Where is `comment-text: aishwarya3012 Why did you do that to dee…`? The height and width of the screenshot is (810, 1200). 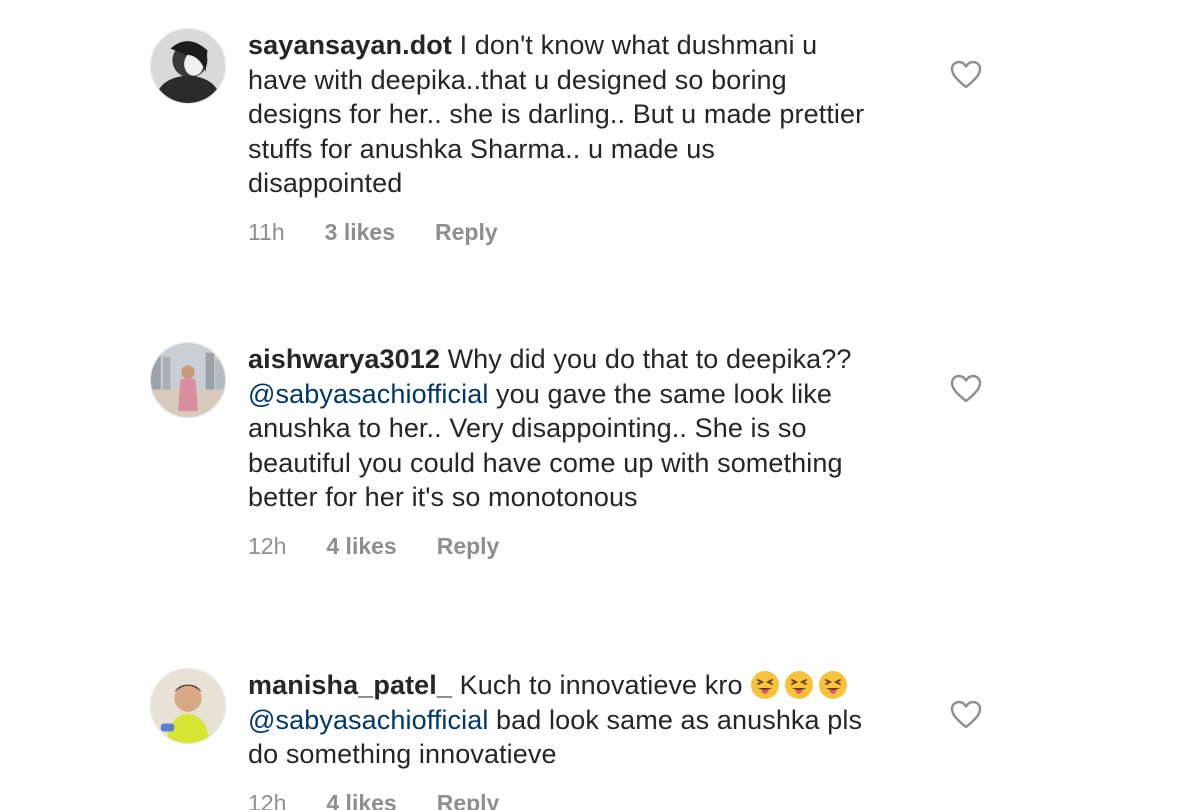
comment-text: aishwarya3012 Why did you do that to dee… is located at coordinates (558, 428).